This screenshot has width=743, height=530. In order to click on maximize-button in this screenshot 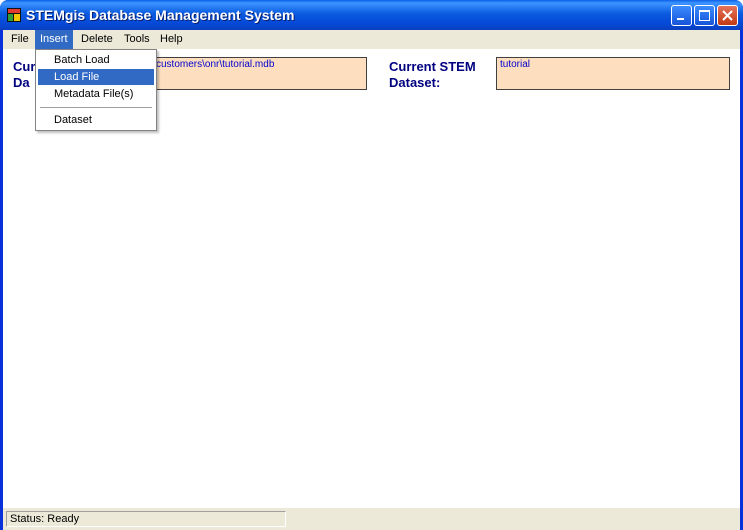, I will do `click(704, 15)`.